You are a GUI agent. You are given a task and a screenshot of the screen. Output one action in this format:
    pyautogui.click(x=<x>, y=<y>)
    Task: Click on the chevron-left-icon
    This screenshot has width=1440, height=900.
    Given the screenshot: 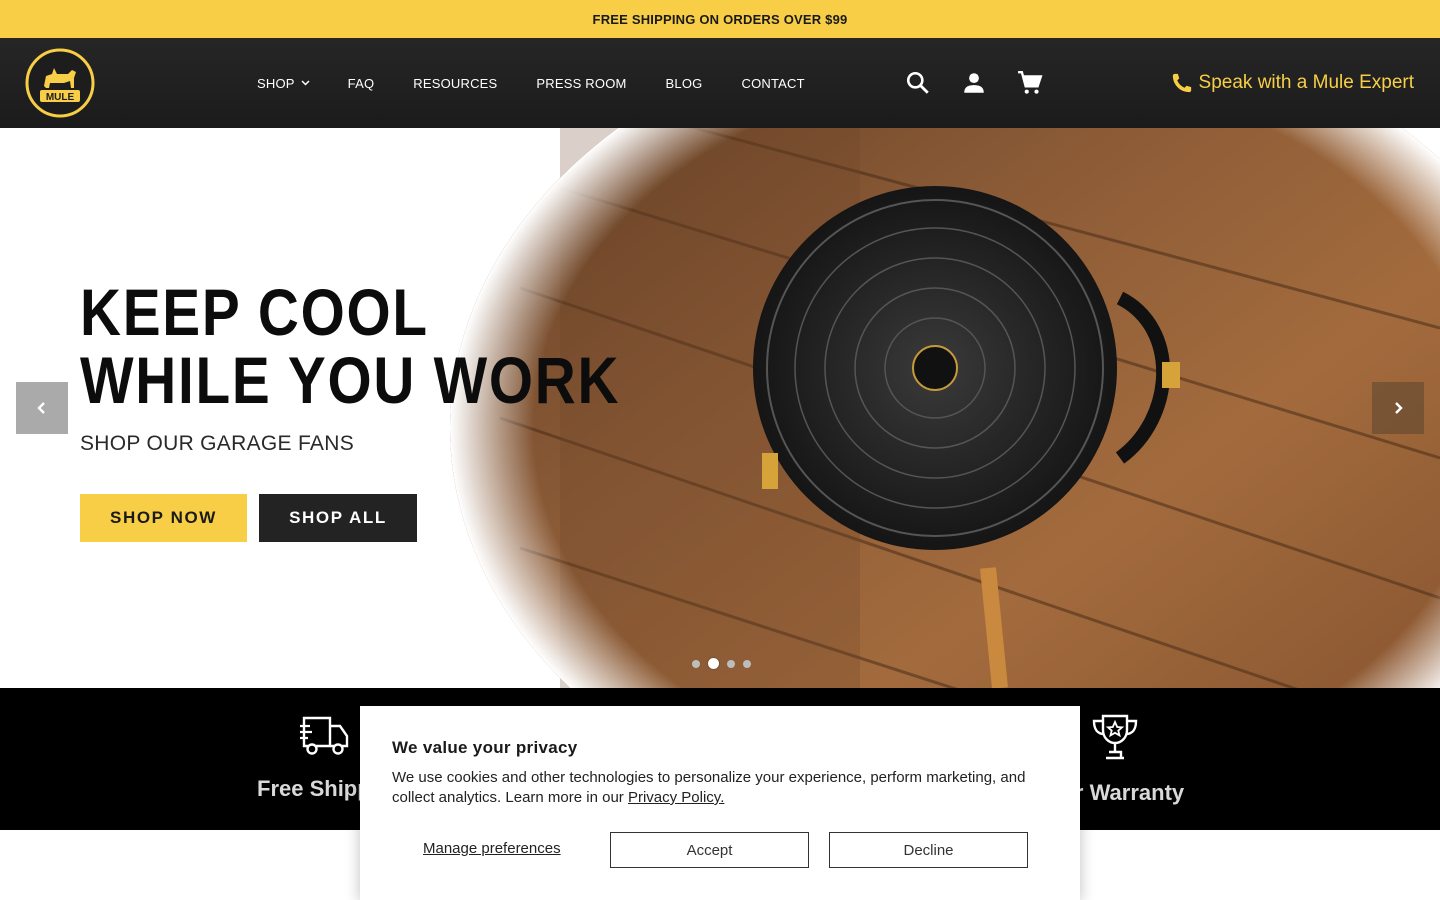 What is the action you would take?
    pyautogui.click(x=41, y=408)
    